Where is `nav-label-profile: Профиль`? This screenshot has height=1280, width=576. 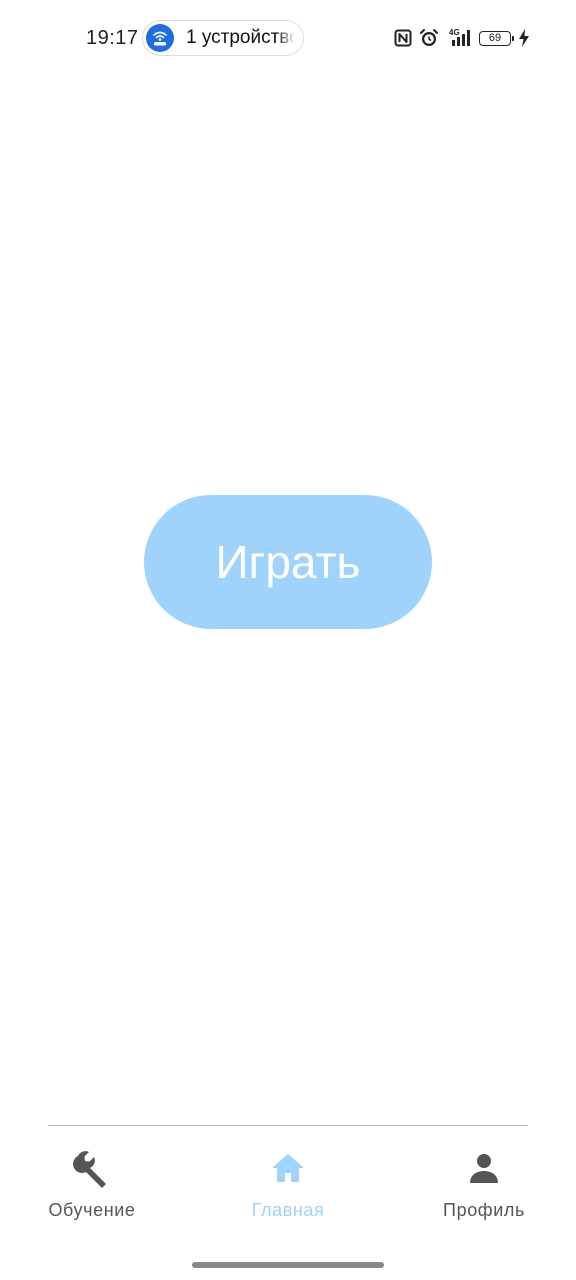 nav-label-profile: Профиль is located at coordinates (484, 1210).